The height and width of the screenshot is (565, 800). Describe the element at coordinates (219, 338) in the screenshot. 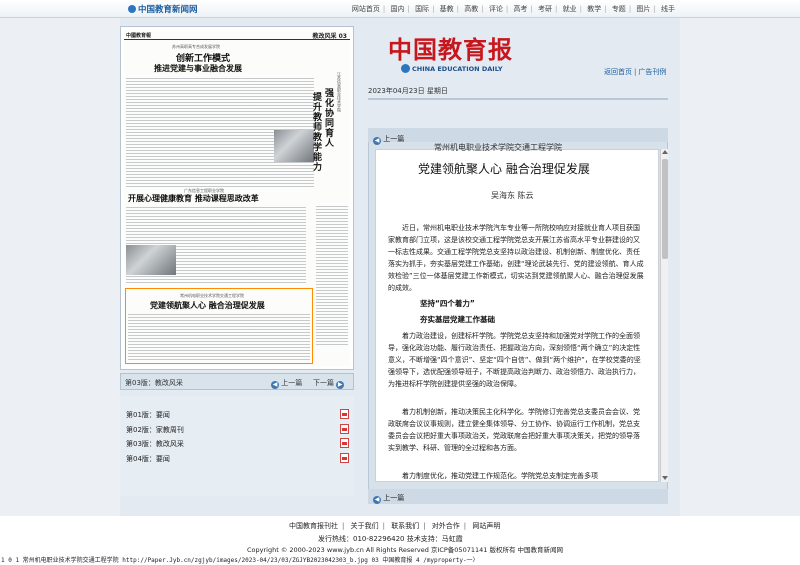

I see `paper-article3-body` at that location.